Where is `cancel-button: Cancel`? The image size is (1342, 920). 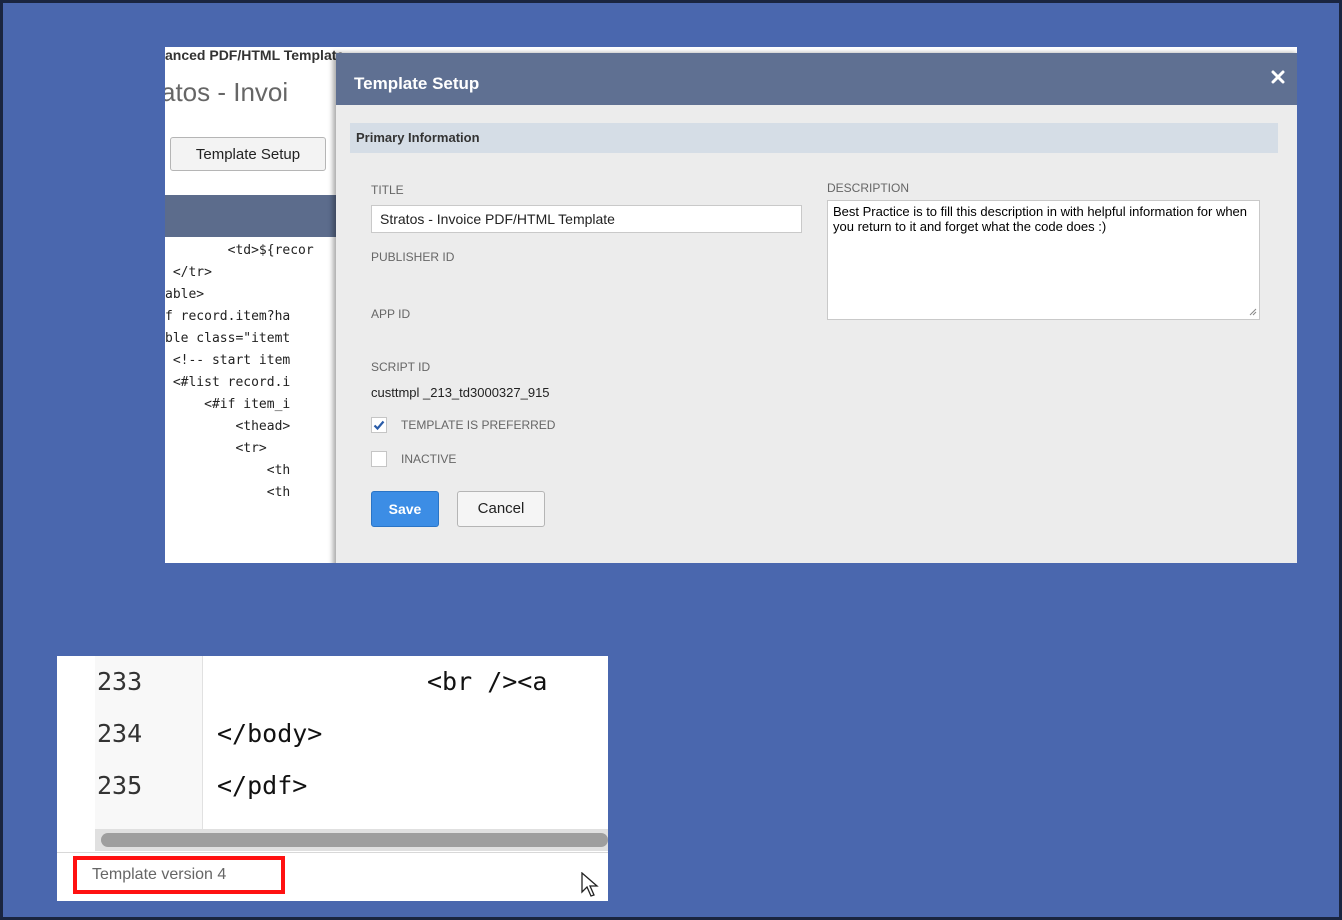 cancel-button: Cancel is located at coordinates (501, 509).